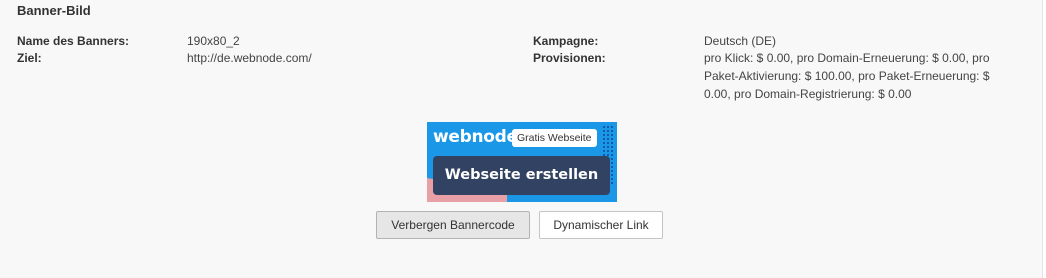  I want to click on banner-cta: Webseite erstellen, so click(521, 175).